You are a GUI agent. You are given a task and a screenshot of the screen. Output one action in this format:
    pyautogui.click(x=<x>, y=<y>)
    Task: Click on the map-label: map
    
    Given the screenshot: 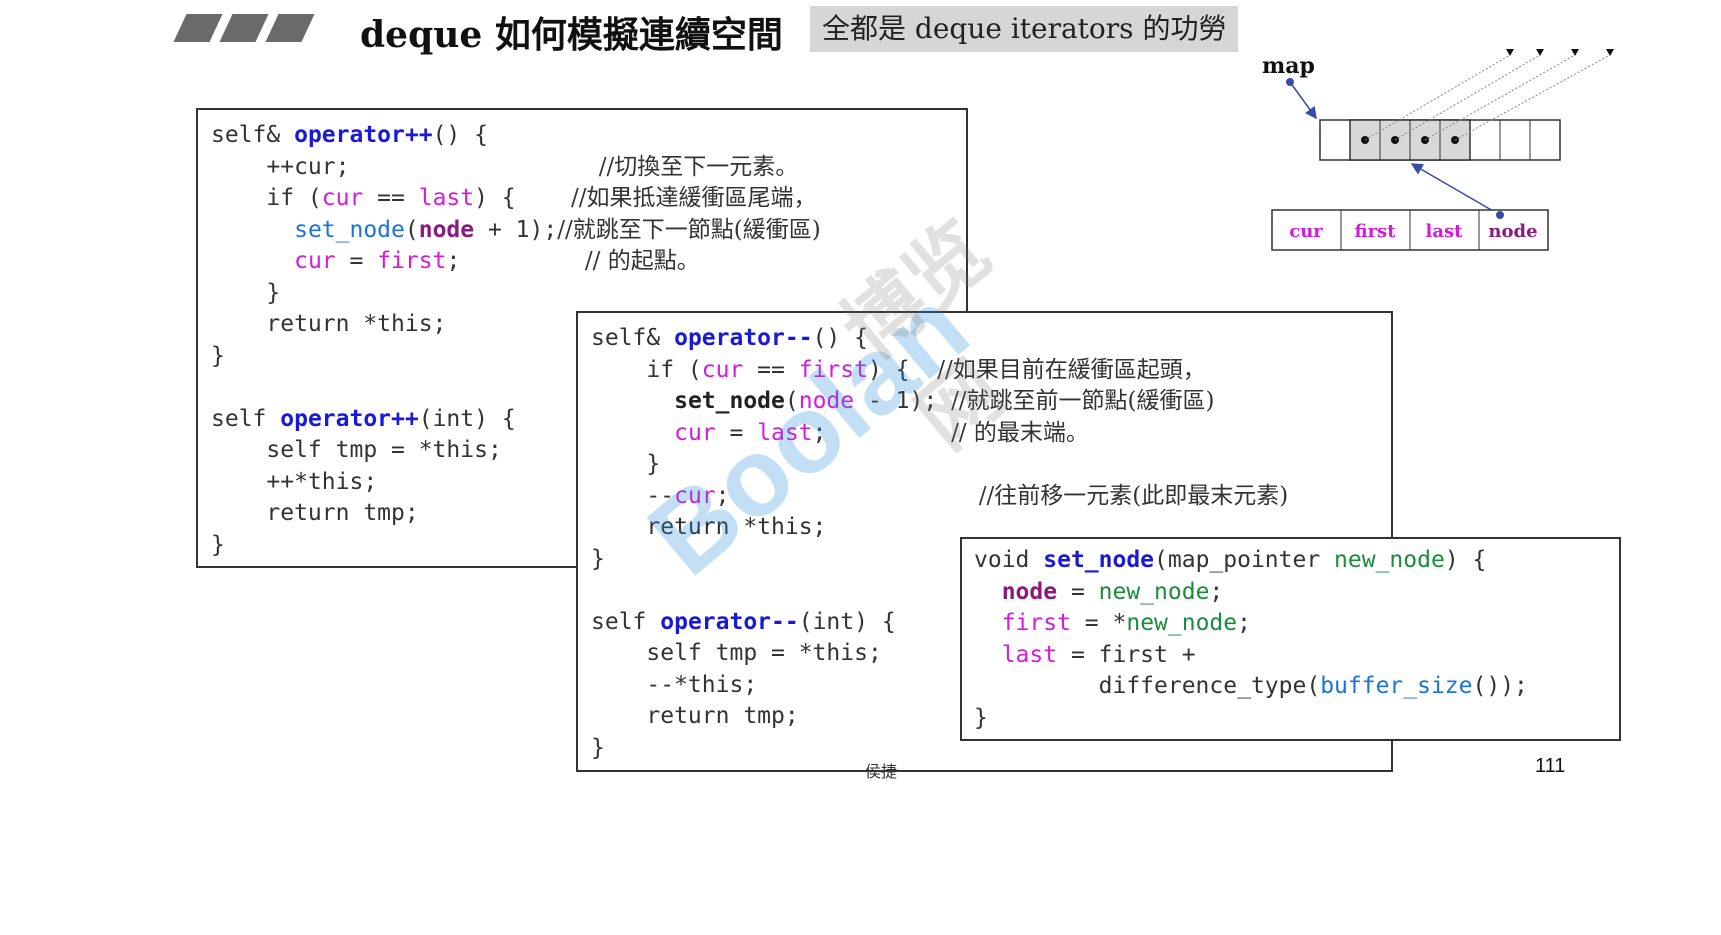 What is the action you would take?
    pyautogui.click(x=1288, y=66)
    